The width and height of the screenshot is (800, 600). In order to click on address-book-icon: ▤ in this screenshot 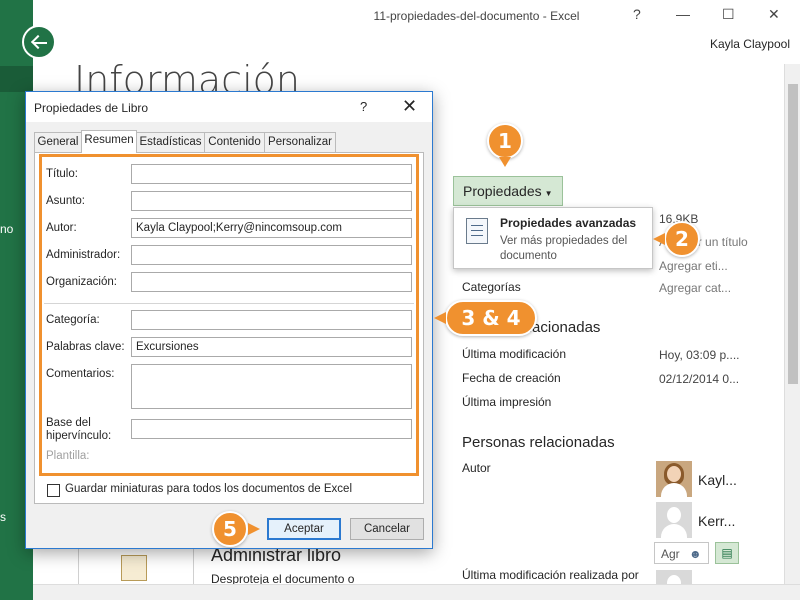, I will do `click(727, 553)`.